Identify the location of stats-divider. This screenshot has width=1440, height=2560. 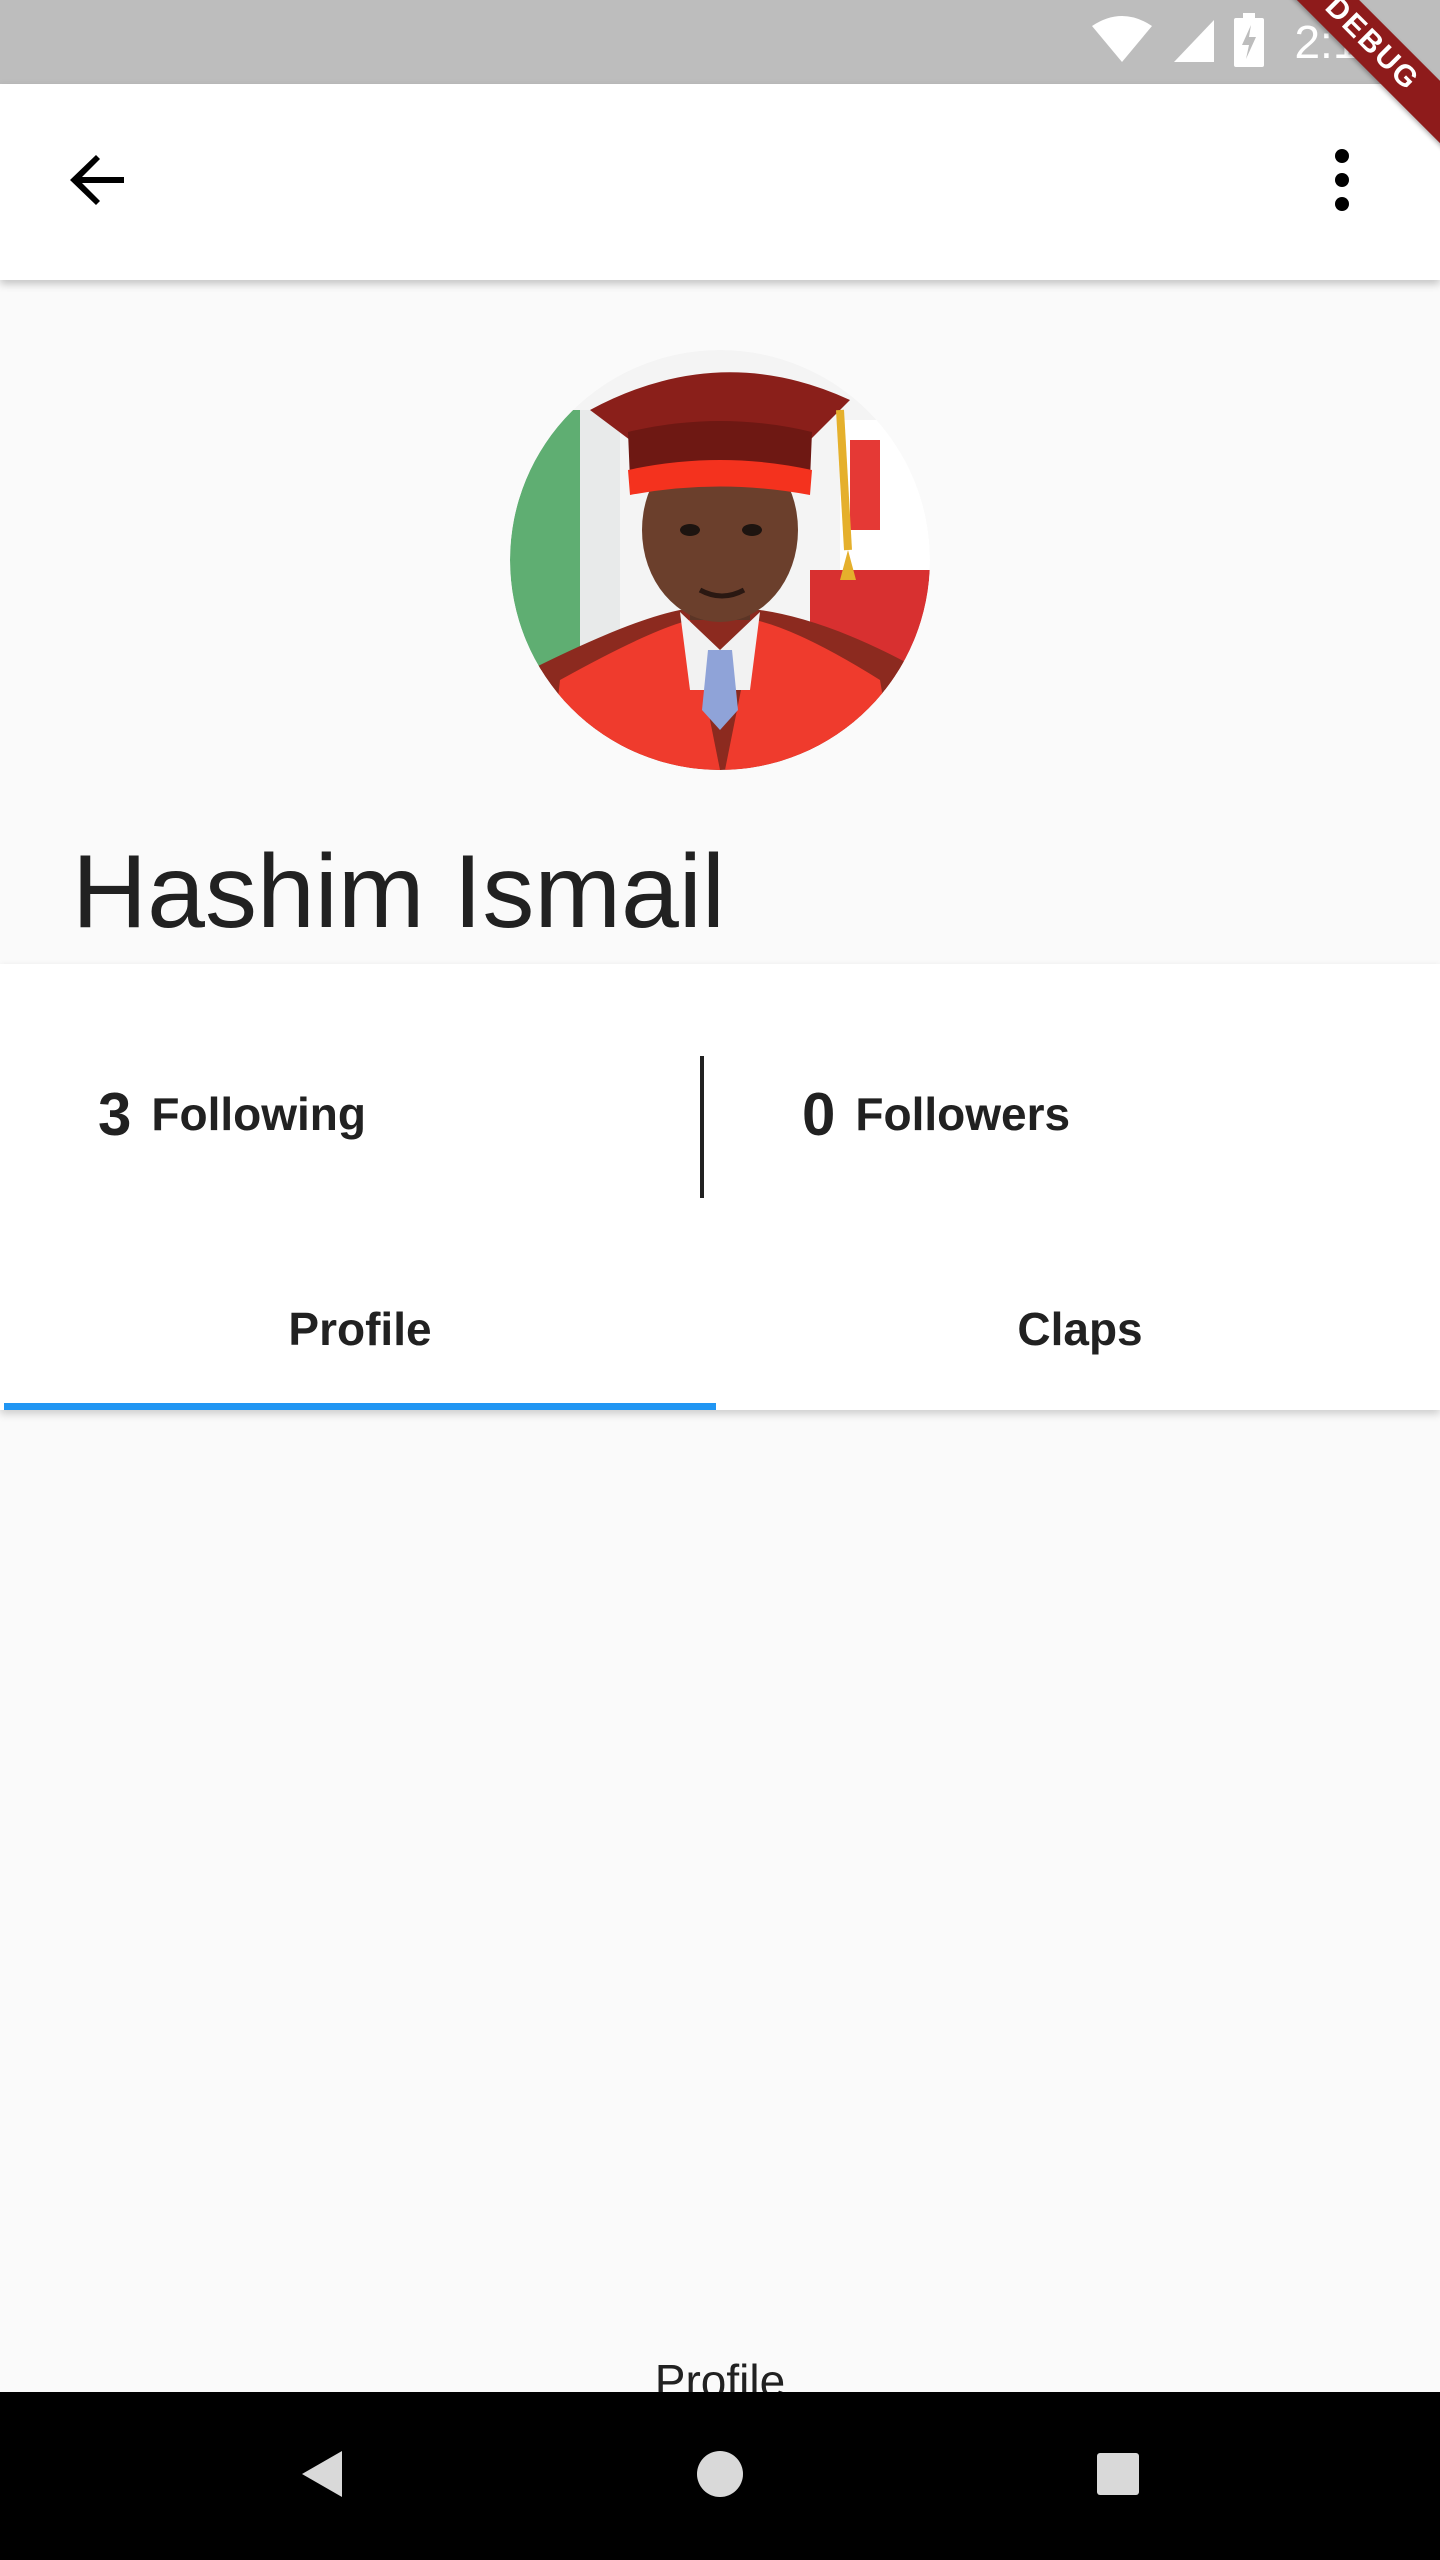
(702, 1127).